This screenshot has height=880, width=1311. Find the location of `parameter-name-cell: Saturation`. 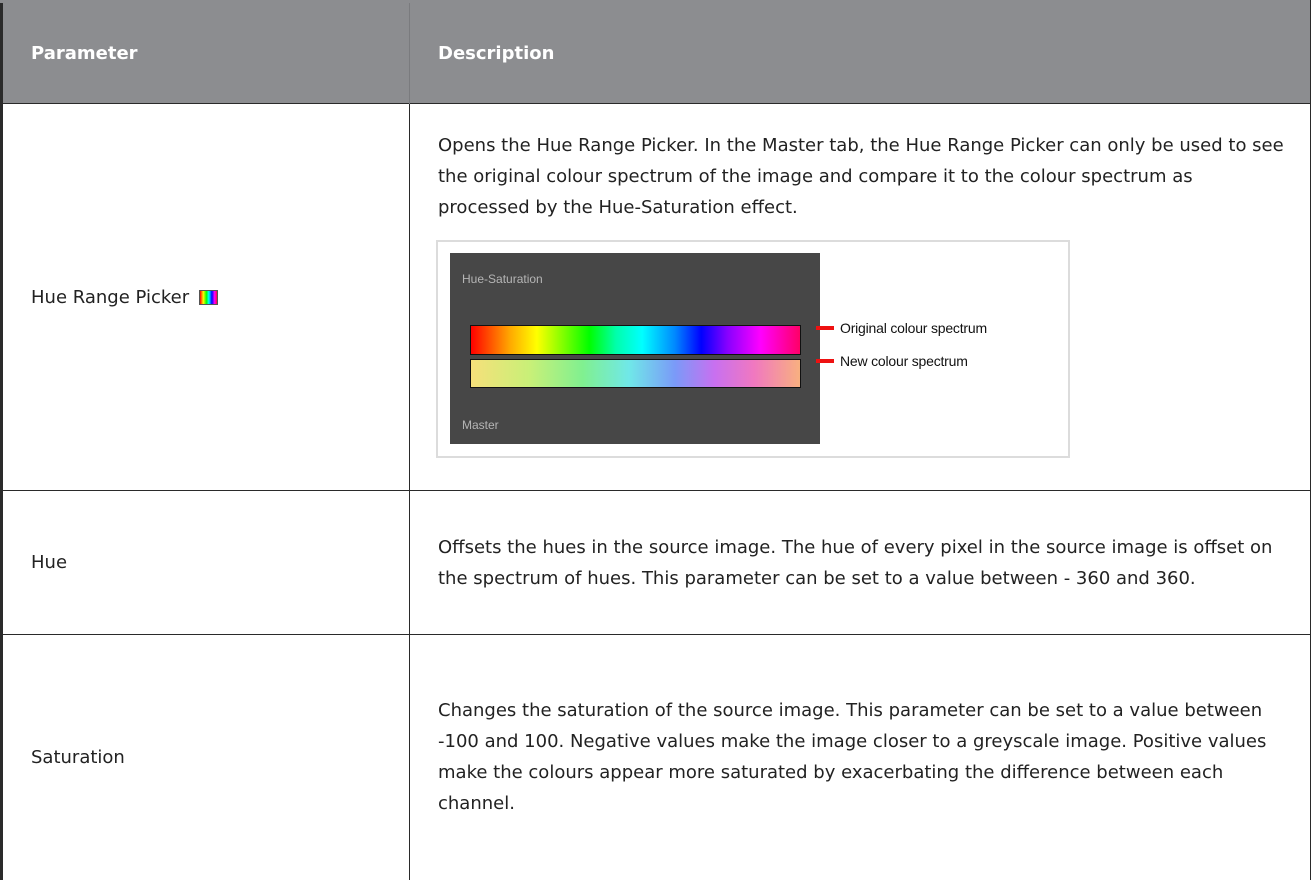

parameter-name-cell: Saturation is located at coordinates (206, 757).